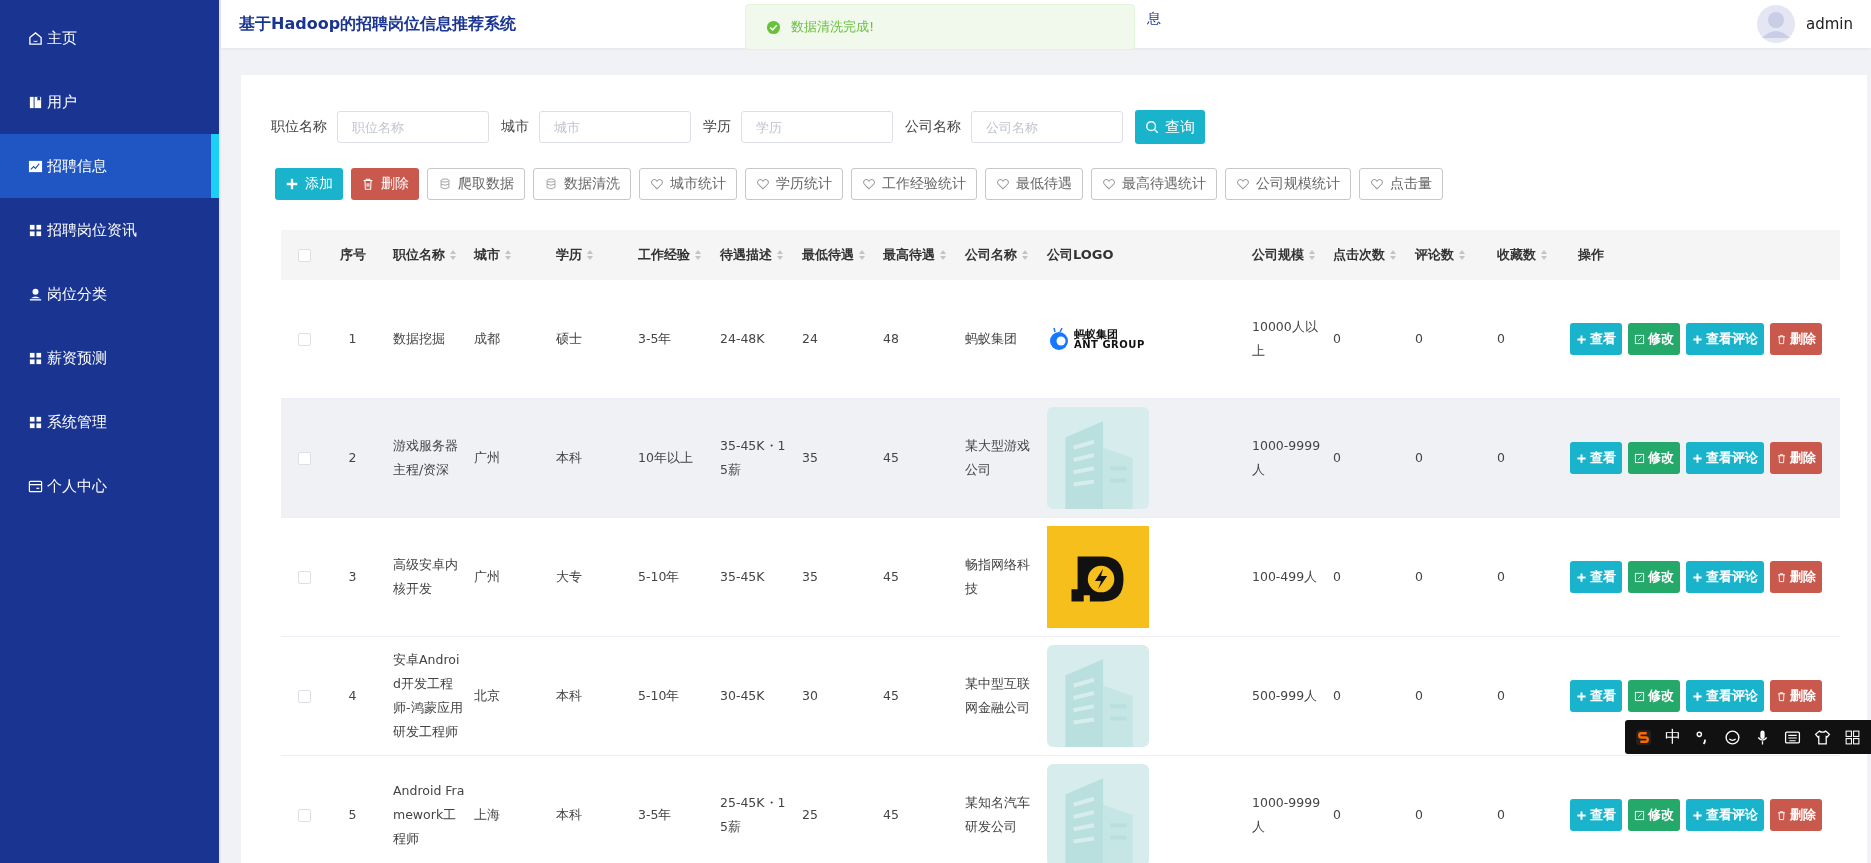 This screenshot has height=863, width=1871. Describe the element at coordinates (1060, 458) in the screenshot. I see `table-row: 2 游戏服务器主程/资深 广州 本科 10年以上 35-45K・15薪 35 45 某大型游戏公司 1000-9999人 0 0 0 查看 修改 查看评论 删除` at that location.